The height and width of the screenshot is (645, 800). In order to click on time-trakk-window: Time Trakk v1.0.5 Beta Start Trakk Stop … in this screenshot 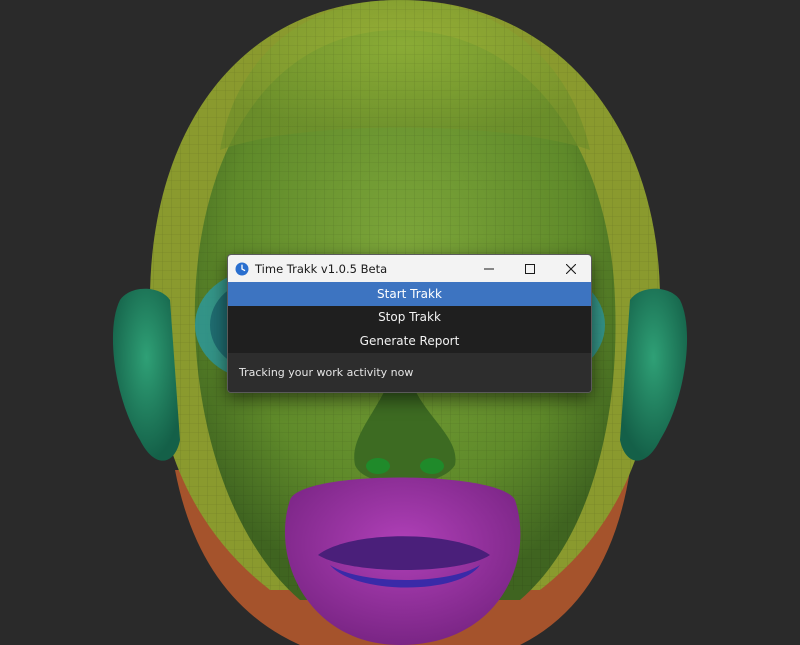, I will do `click(409, 323)`.